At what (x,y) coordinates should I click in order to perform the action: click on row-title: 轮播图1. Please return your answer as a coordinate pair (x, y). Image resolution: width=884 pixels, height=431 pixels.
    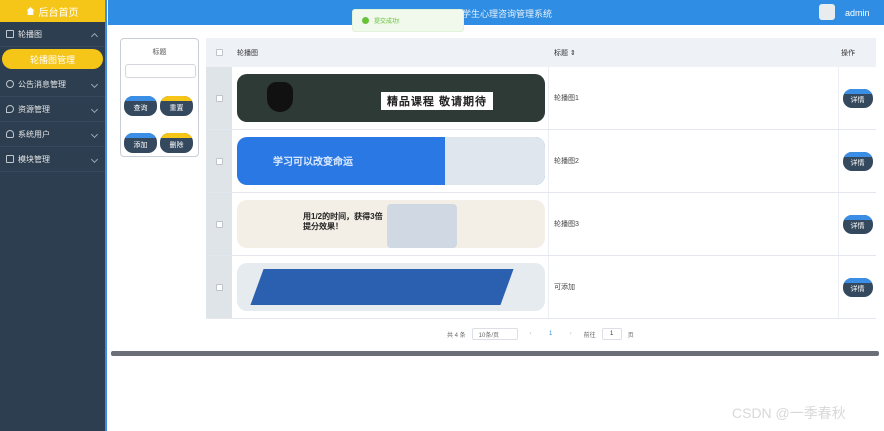
    Looking at the image, I should click on (694, 98).